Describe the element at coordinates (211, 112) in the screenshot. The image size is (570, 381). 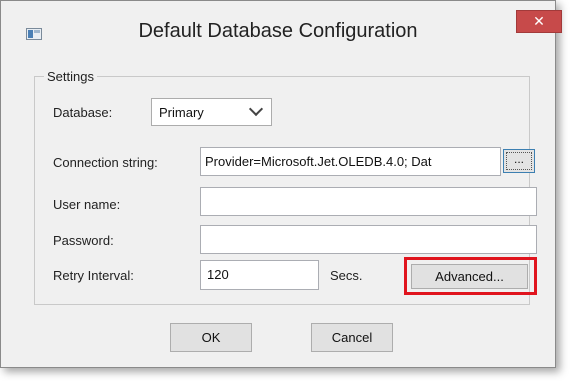
I see `database-select: Primary` at that location.